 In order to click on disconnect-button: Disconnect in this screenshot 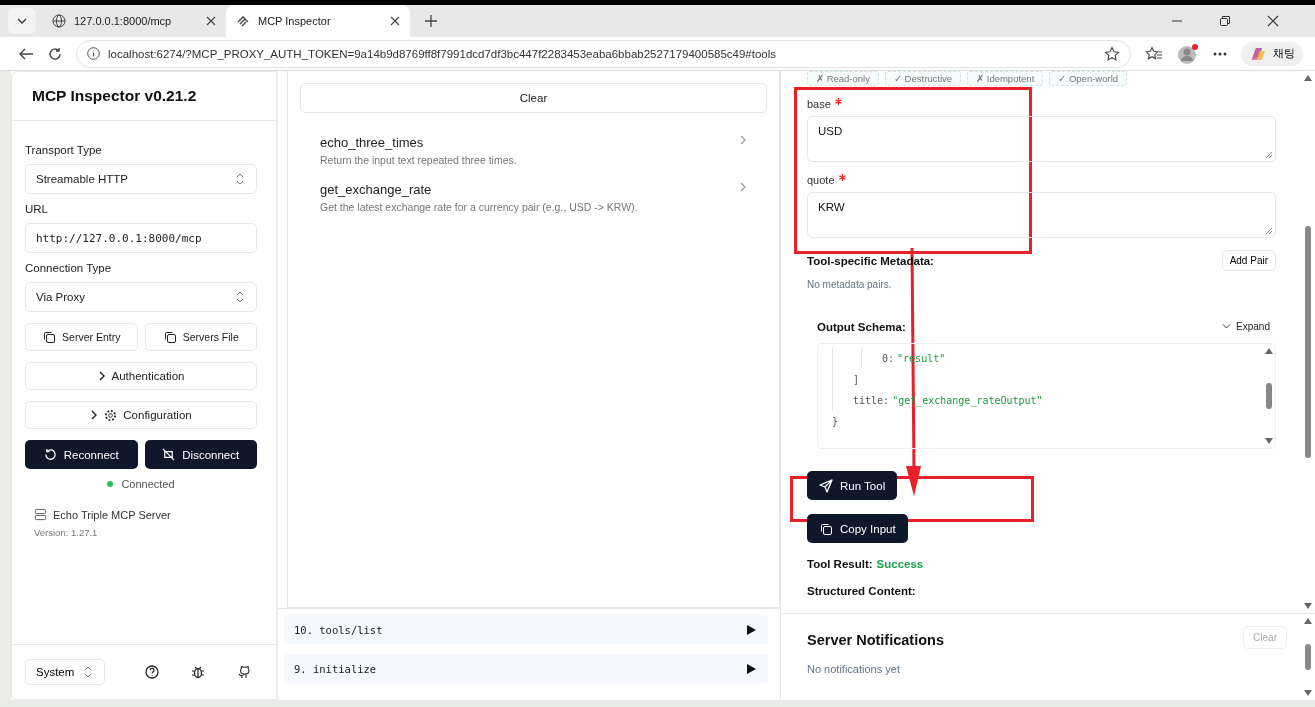, I will do `click(200, 454)`.